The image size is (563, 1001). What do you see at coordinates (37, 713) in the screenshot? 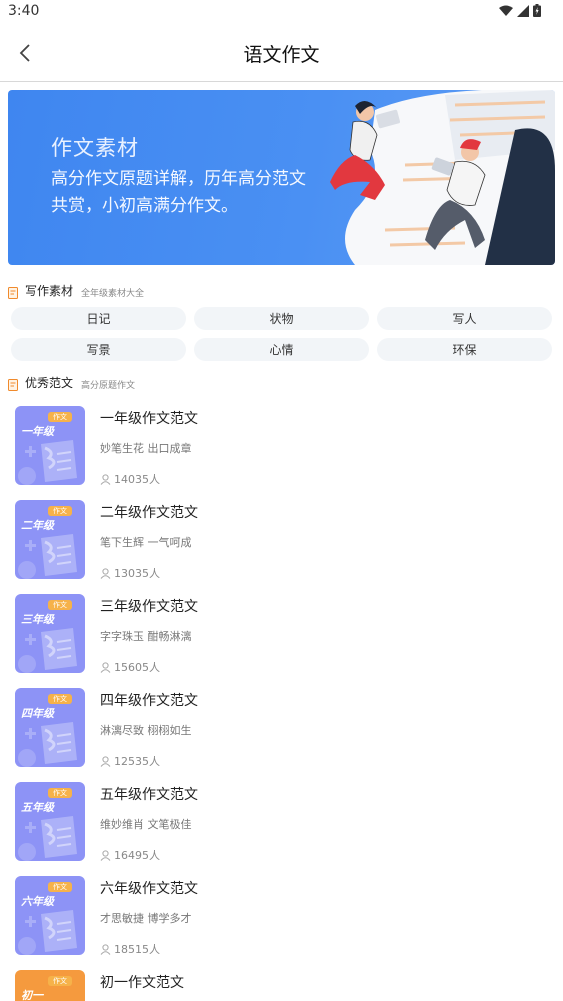
I see `grade-label: 四年级` at bounding box center [37, 713].